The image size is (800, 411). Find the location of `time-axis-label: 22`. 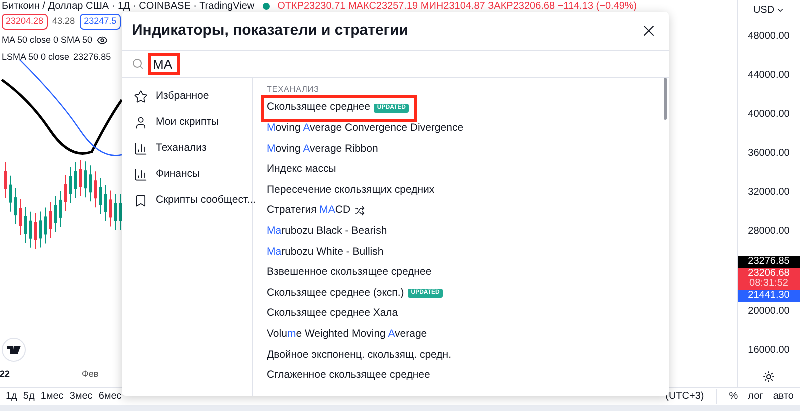

time-axis-label: 22 is located at coordinates (6, 374).